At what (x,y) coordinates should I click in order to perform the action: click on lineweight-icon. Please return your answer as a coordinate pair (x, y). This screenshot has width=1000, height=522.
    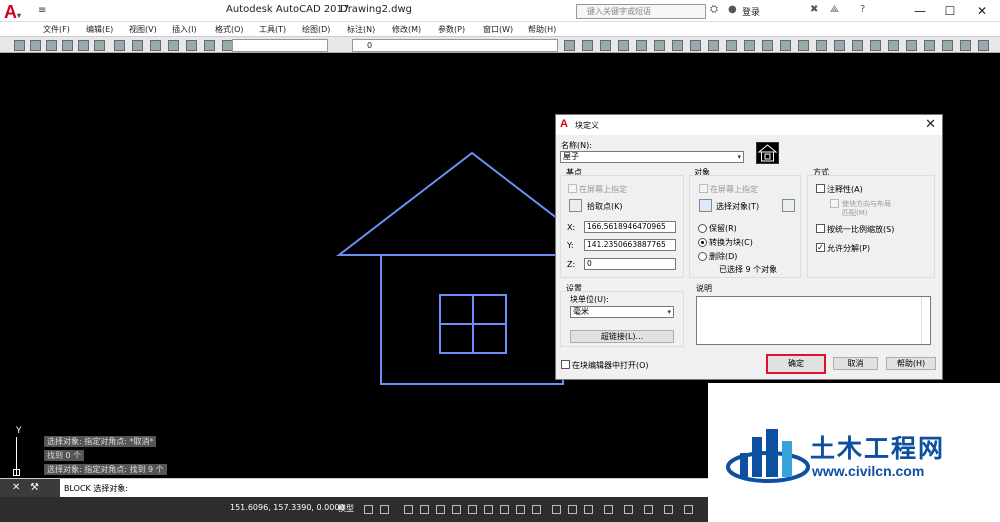
    Looking at the image, I should click on (659, 45).